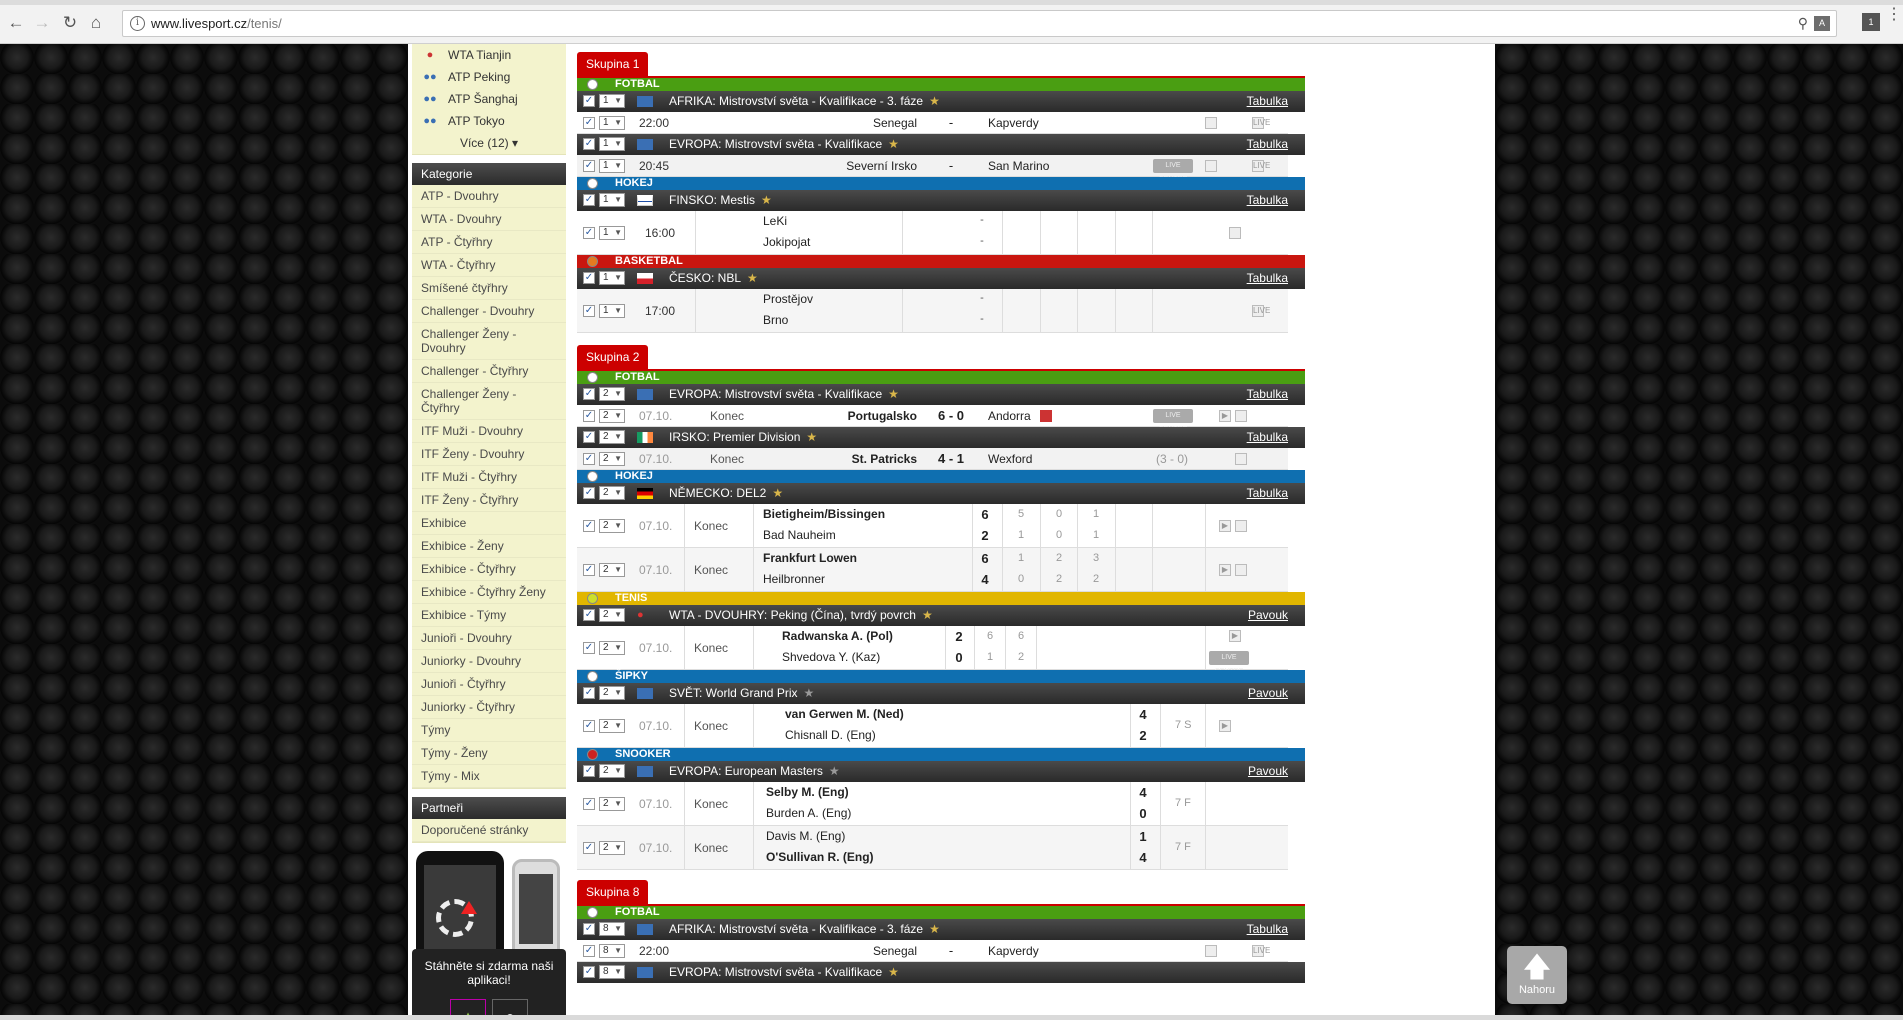  What do you see at coordinates (16, 23) in the screenshot?
I see `back-icon: ←` at bounding box center [16, 23].